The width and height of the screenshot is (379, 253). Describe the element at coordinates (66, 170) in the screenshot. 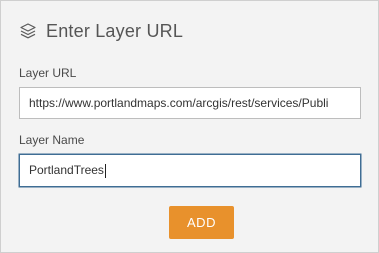

I see `layer-name-value: PortlandTrees` at that location.